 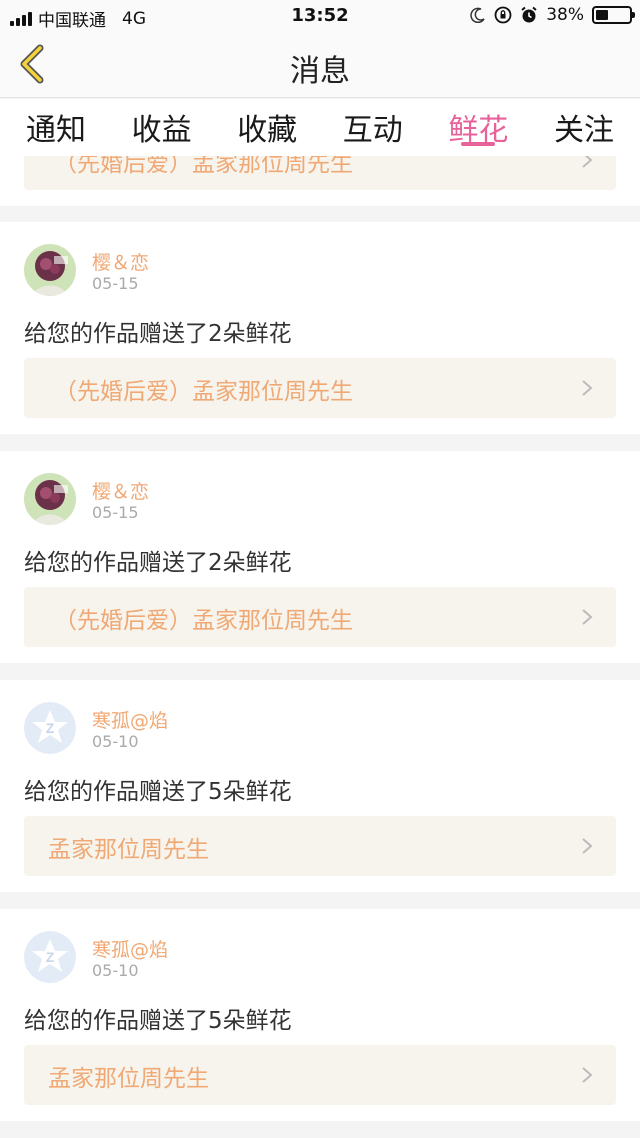 What do you see at coordinates (529, 14) in the screenshot?
I see `alarm-icon` at bounding box center [529, 14].